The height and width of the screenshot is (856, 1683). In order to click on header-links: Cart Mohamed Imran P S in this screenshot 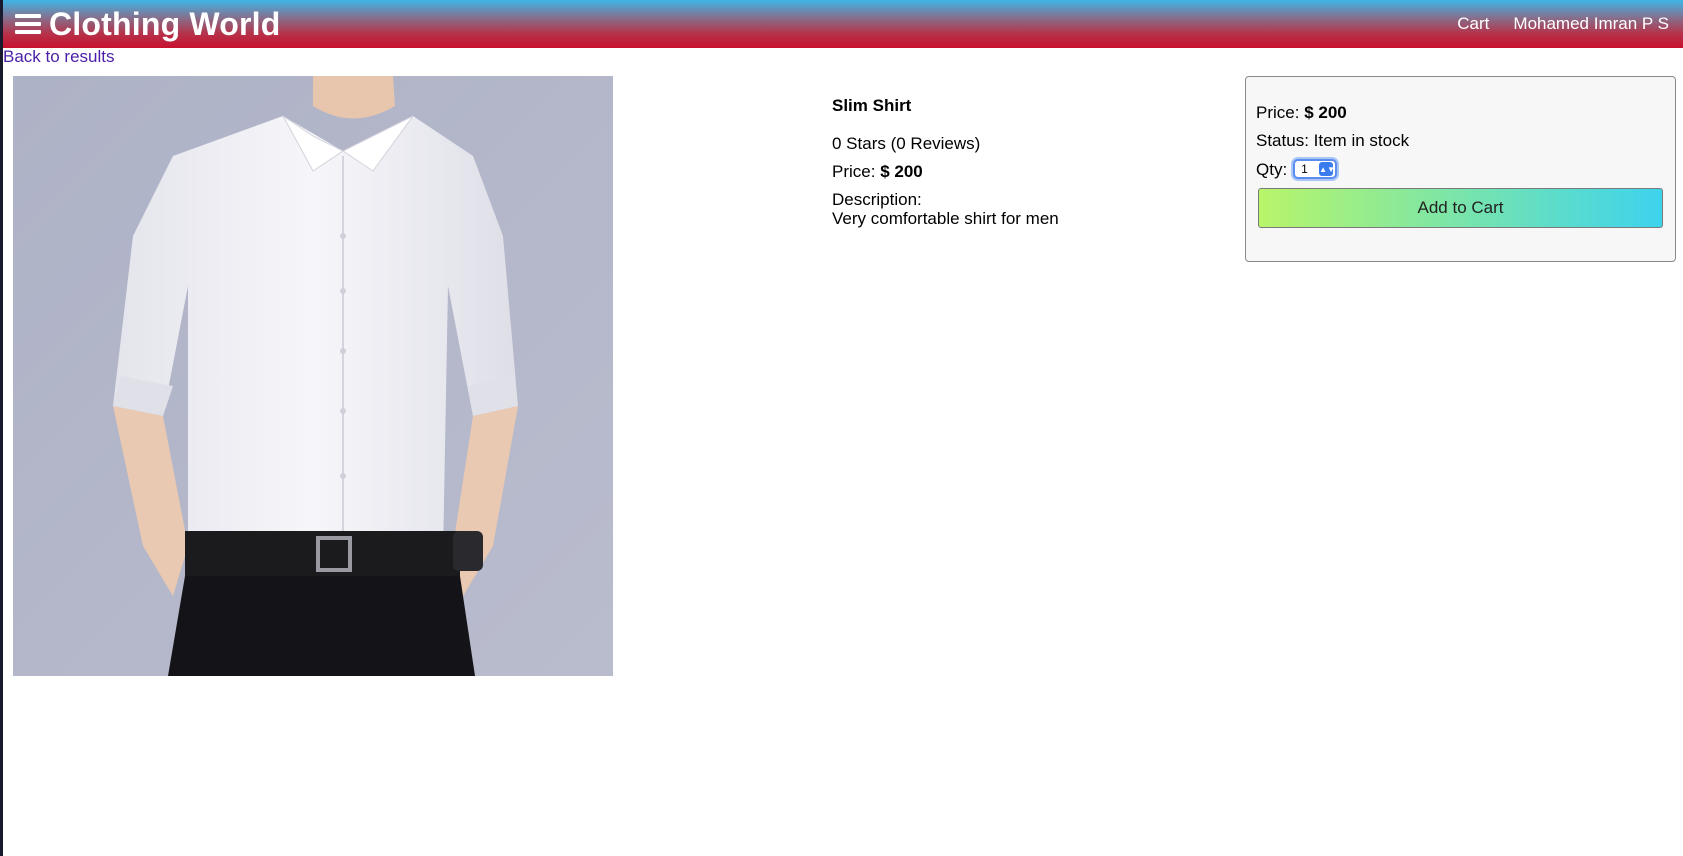, I will do `click(1563, 24)`.